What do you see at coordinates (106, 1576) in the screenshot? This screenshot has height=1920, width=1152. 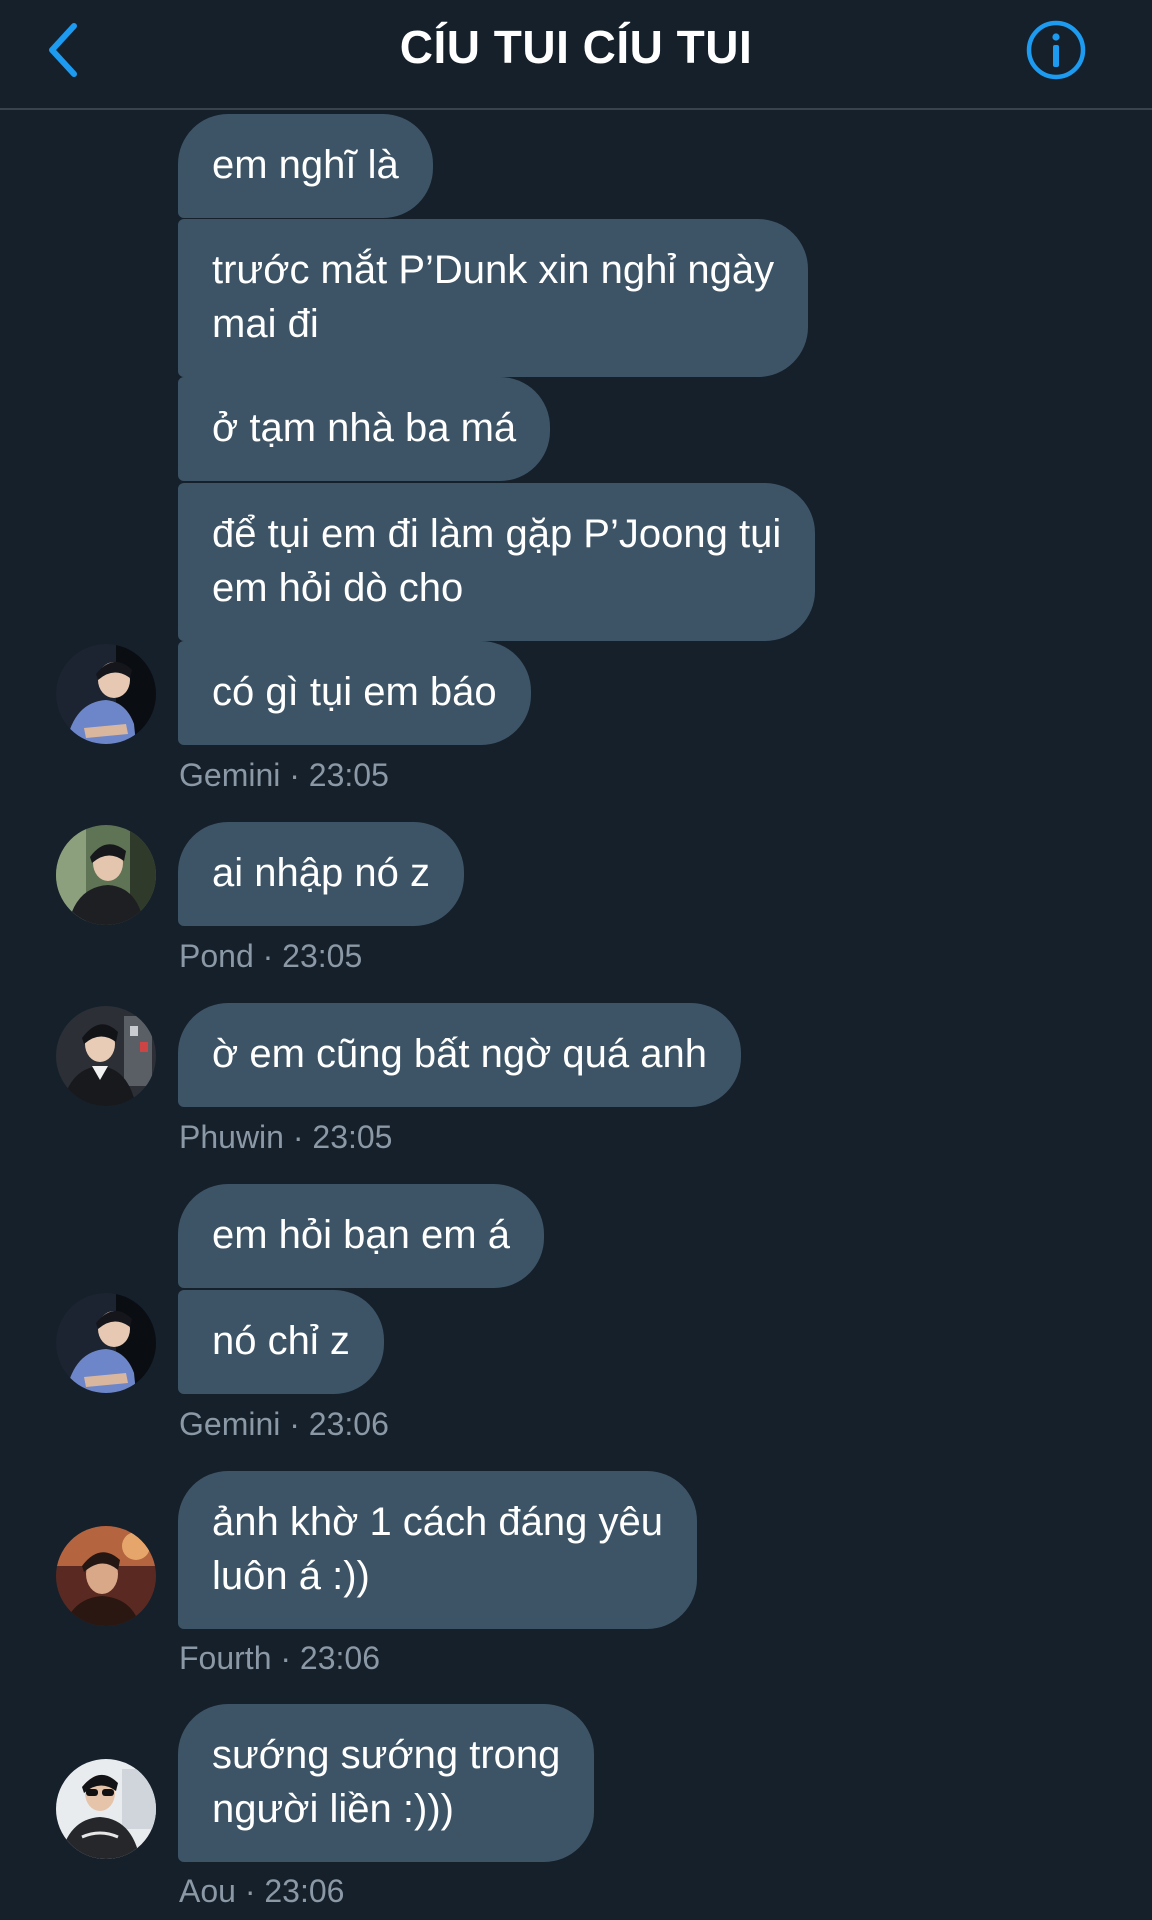 I see `avatar-fourth` at bounding box center [106, 1576].